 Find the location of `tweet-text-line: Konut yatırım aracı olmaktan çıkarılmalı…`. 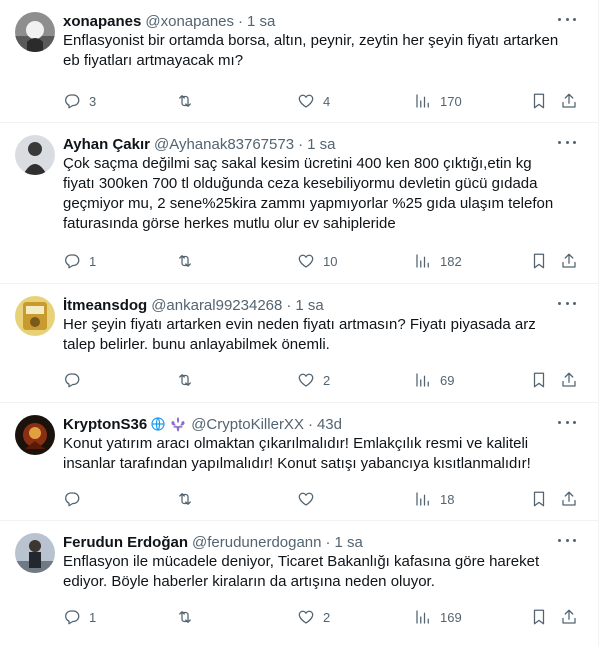

tweet-text-line: Konut yatırım aracı olmaktan çıkarılmalı… is located at coordinates (296, 443).